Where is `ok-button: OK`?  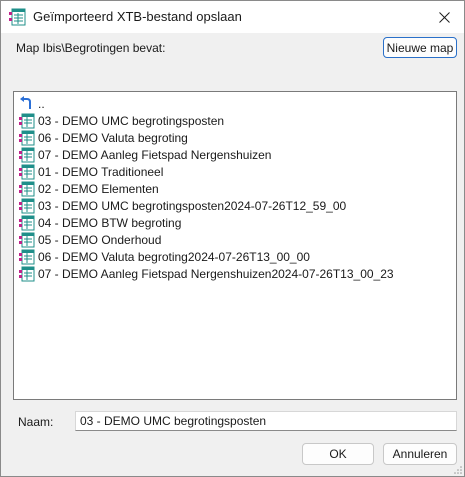
ok-button: OK is located at coordinates (338, 454).